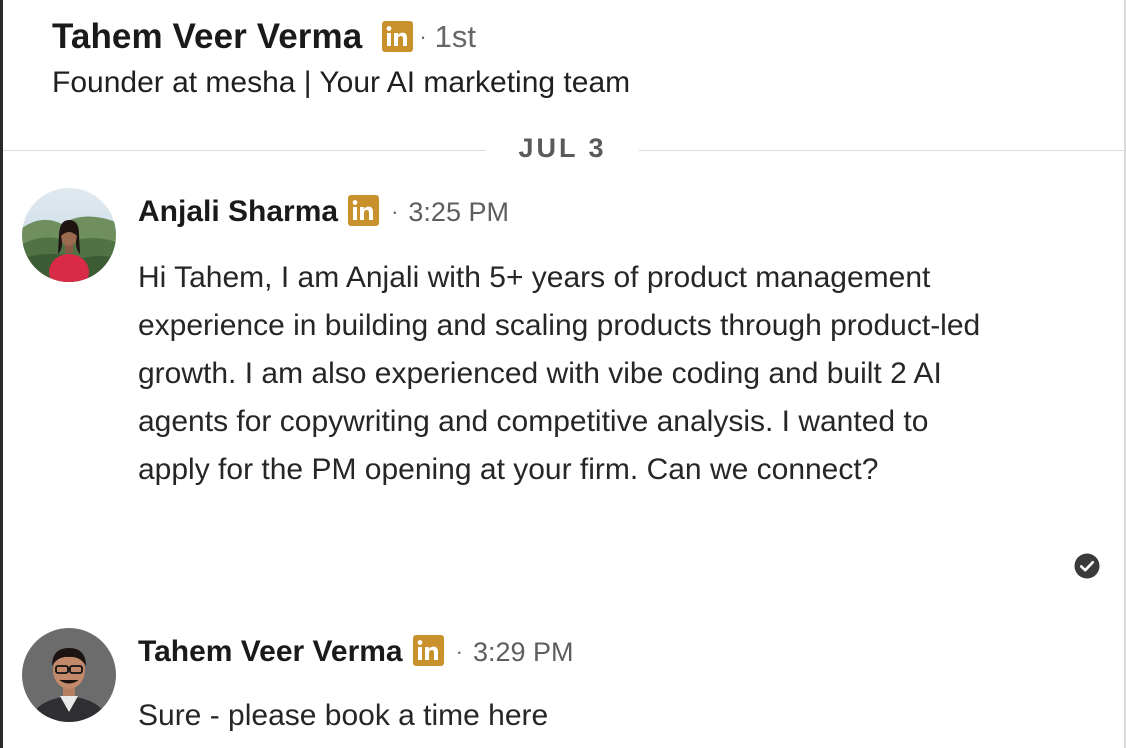  What do you see at coordinates (1087, 566) in the screenshot?
I see `check-circle-icon` at bounding box center [1087, 566].